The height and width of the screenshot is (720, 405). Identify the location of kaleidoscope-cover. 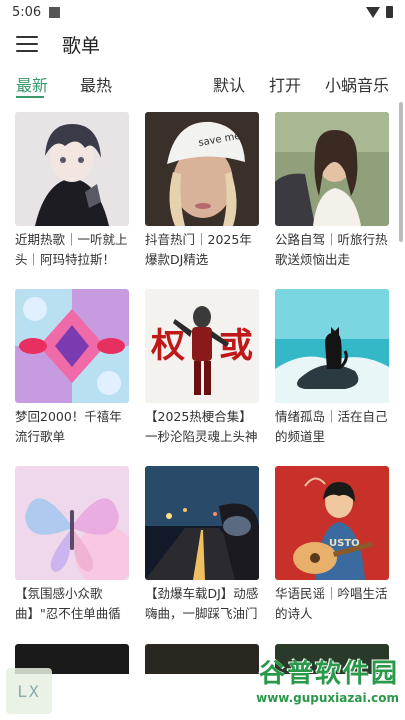
(72, 346).